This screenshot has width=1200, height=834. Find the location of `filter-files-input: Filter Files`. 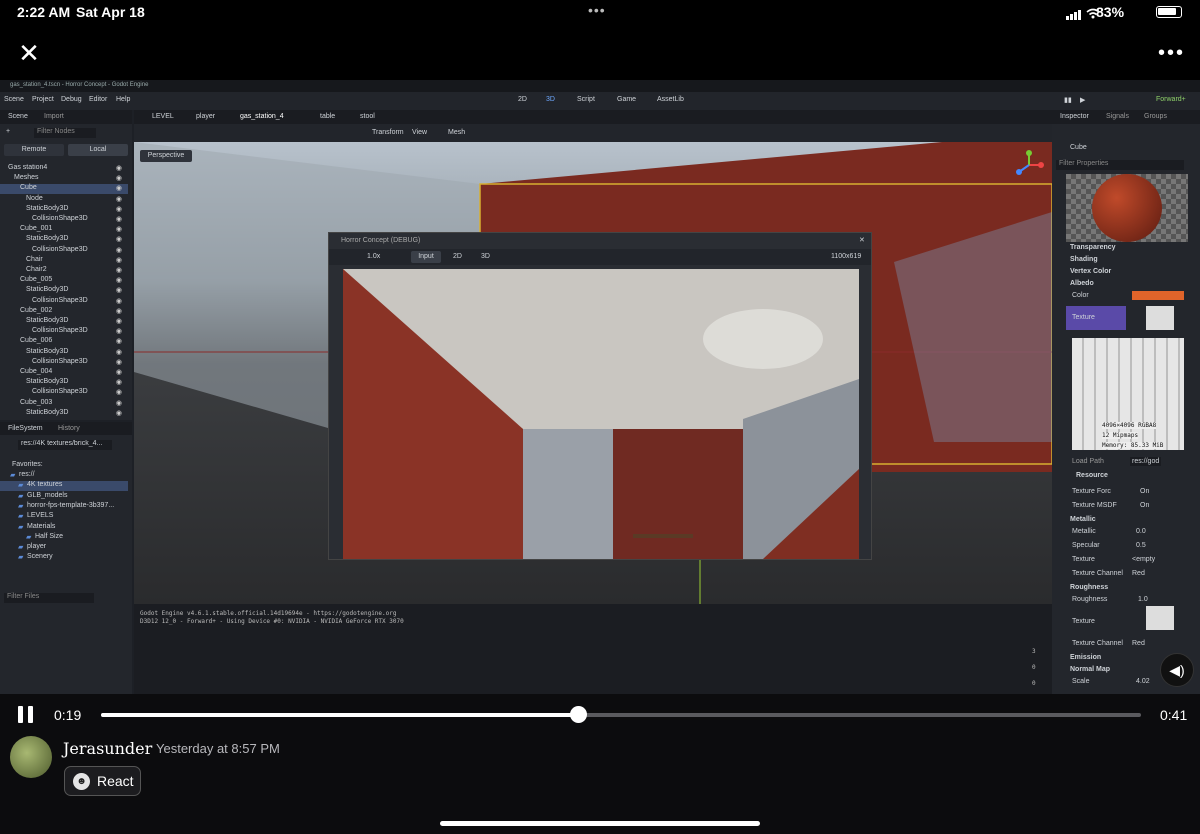

filter-files-input: Filter Files is located at coordinates (49, 598).